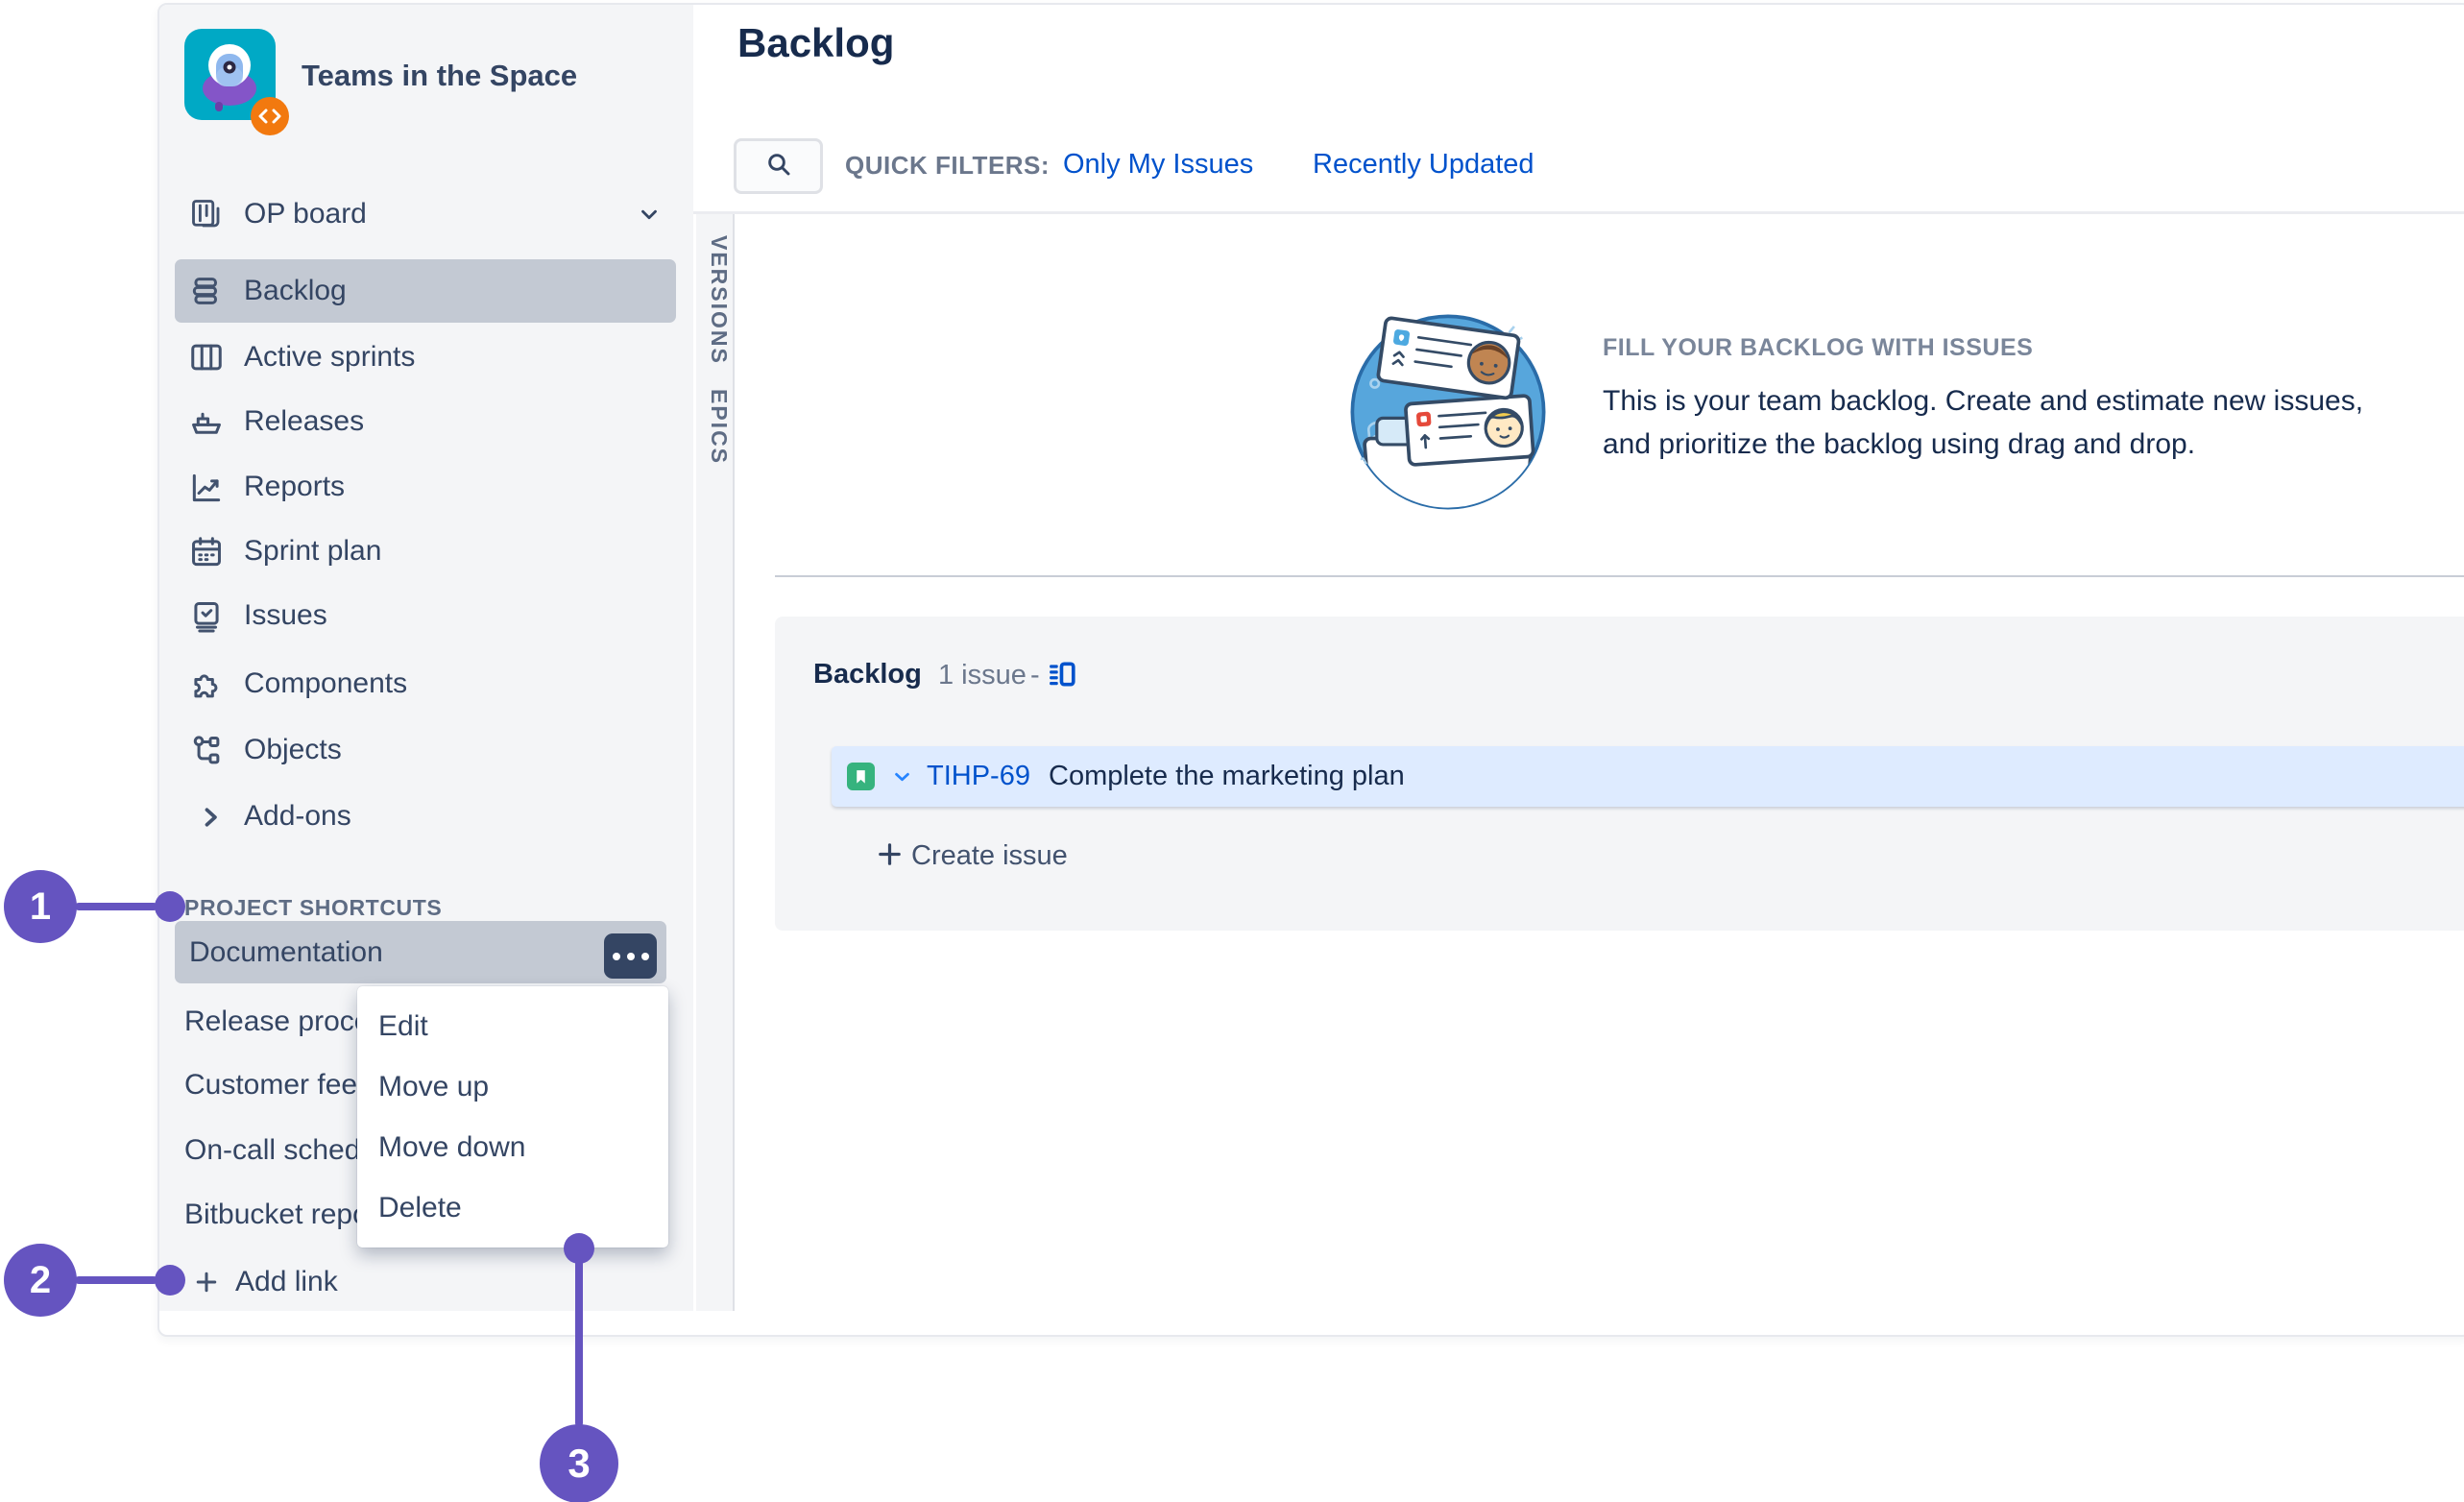  Describe the element at coordinates (270, 1086) in the screenshot. I see `shortcut-customer-feedback: Customer fee` at that location.